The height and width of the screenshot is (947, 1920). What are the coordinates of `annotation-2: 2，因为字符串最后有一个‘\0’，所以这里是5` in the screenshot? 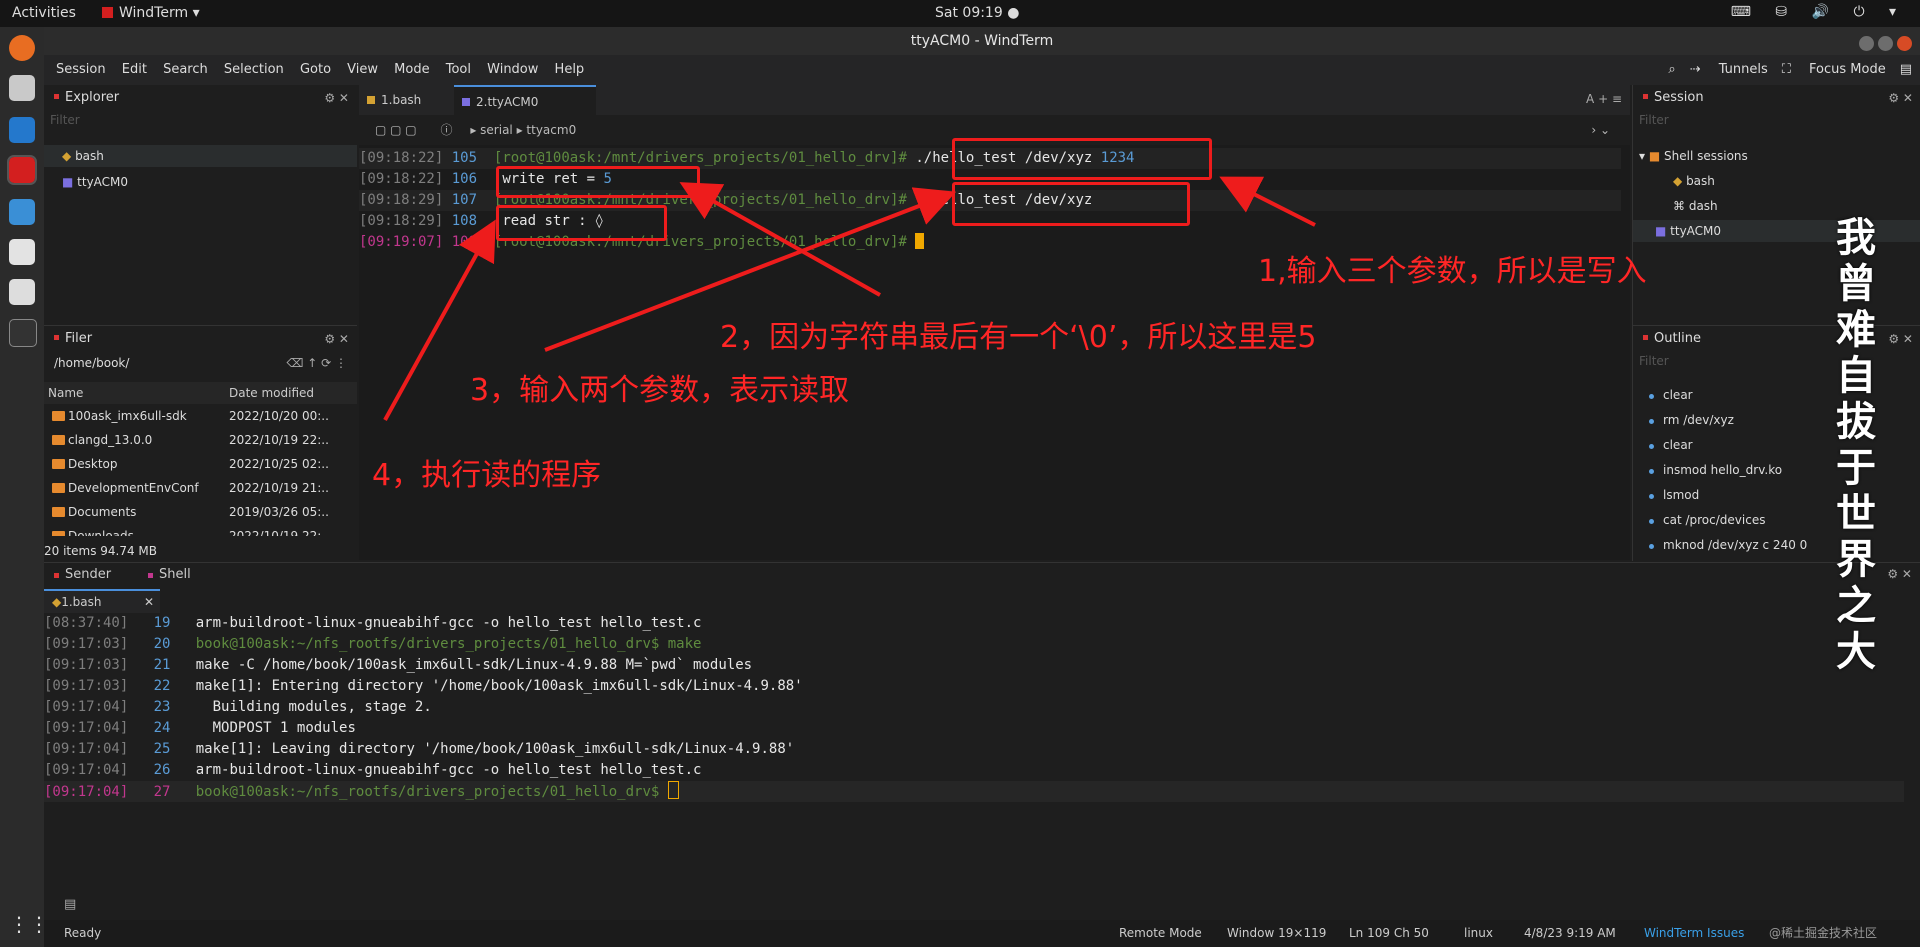 It's located at (1018, 337).